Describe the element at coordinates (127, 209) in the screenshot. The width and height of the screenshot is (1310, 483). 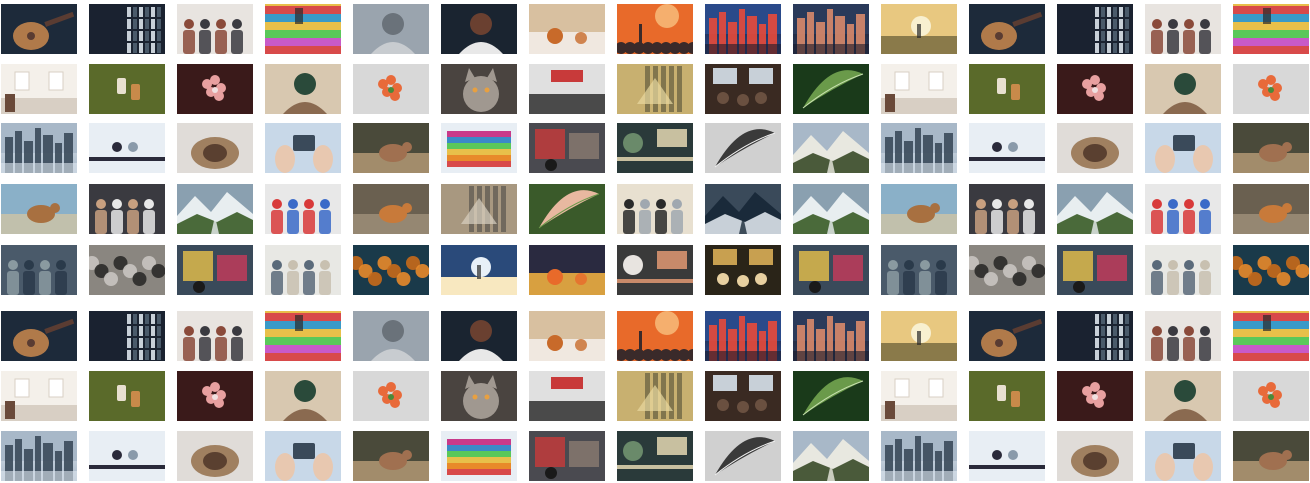
I see `friends-selfie-photo` at that location.